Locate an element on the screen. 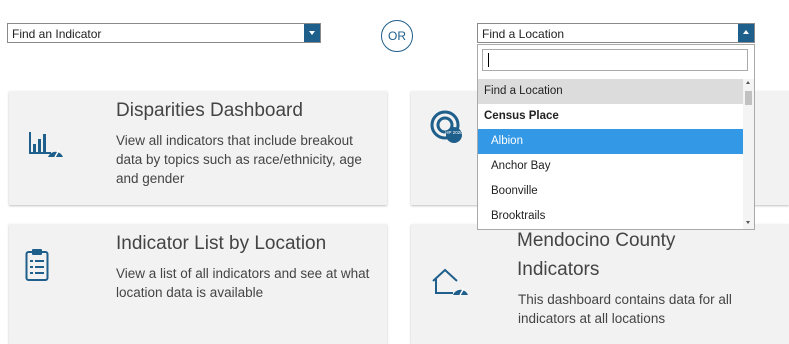  card-title: Disparities Dashboard is located at coordinates (209, 110).